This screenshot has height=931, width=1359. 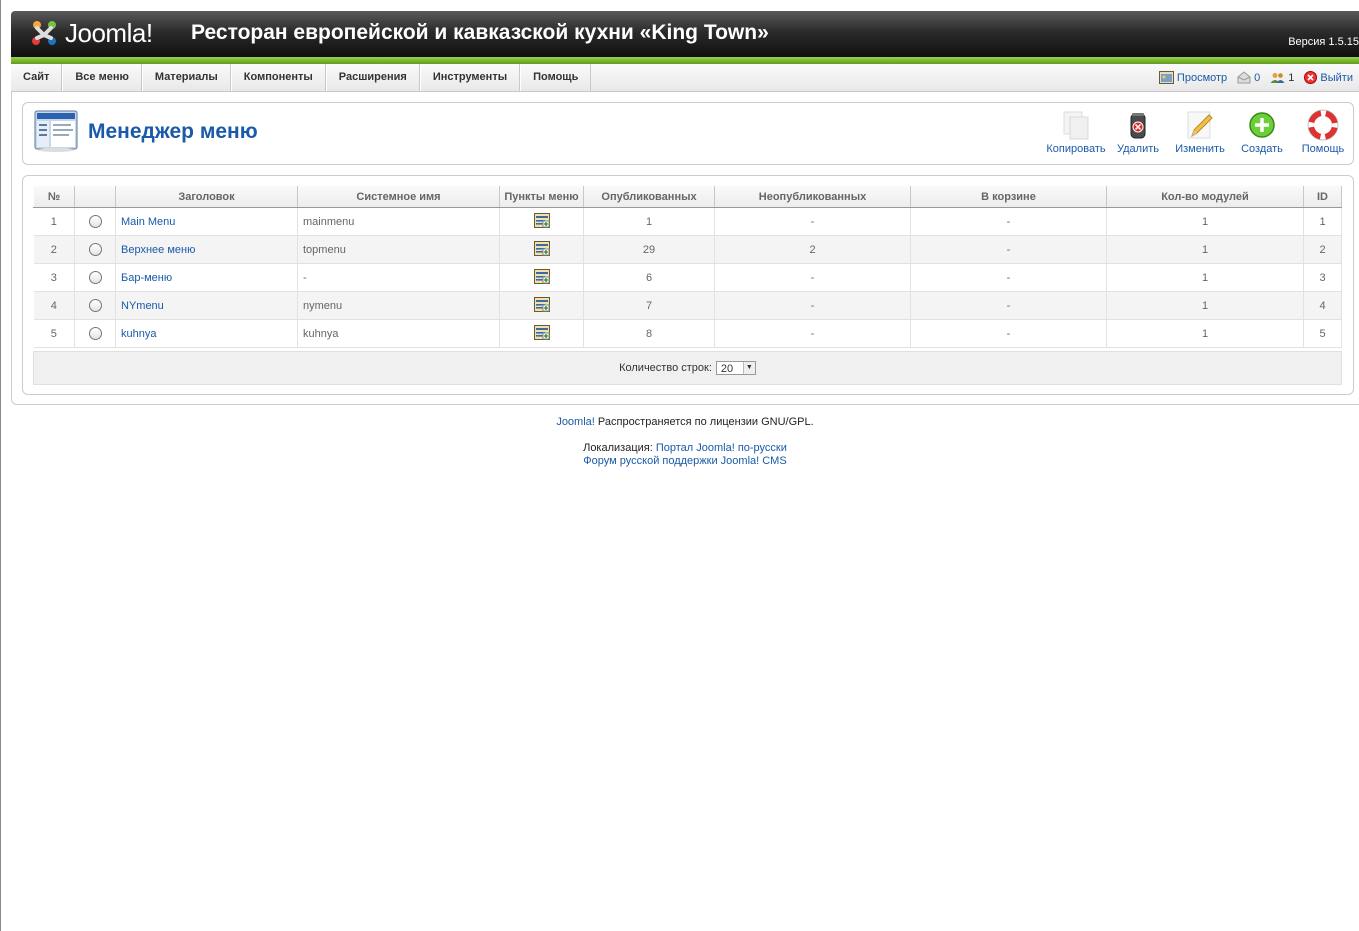 I want to click on copy-label: Копировать, so click(x=1076, y=149).